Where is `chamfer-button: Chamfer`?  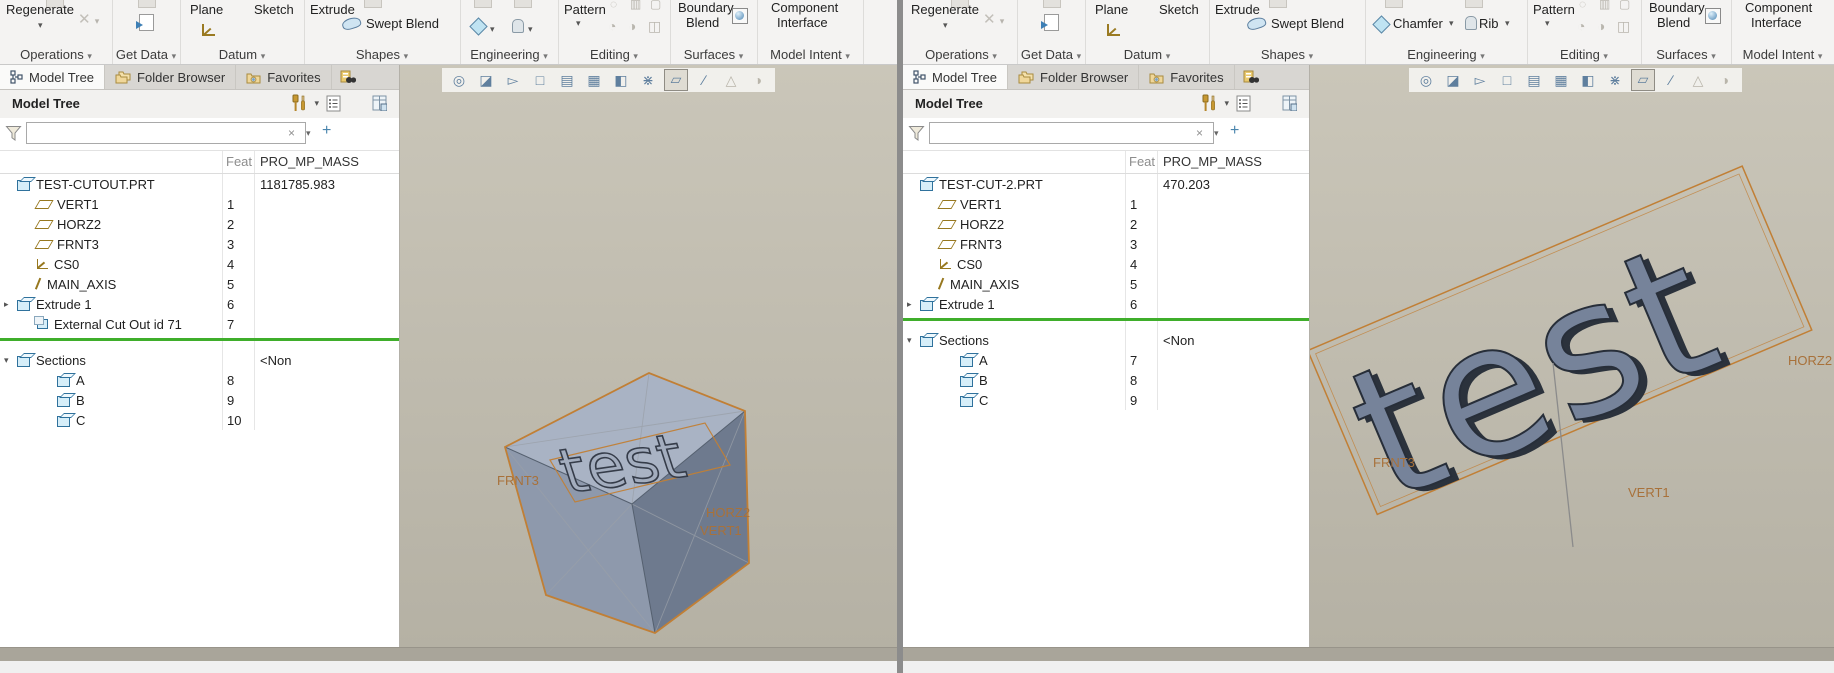 chamfer-button: Chamfer is located at coordinates (1418, 23).